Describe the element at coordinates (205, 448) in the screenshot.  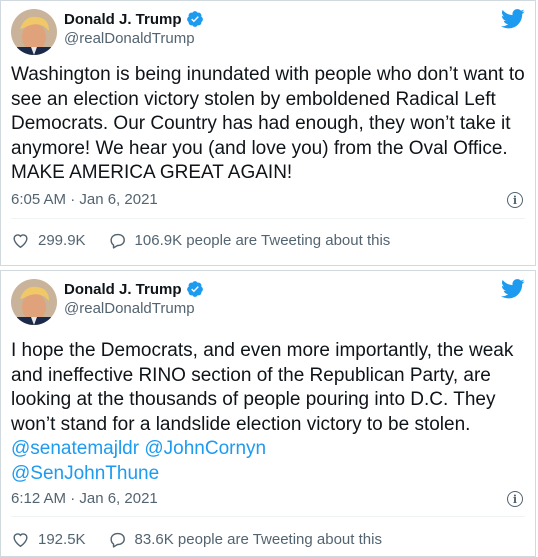
I see `mention-link: @JohnCornyn` at that location.